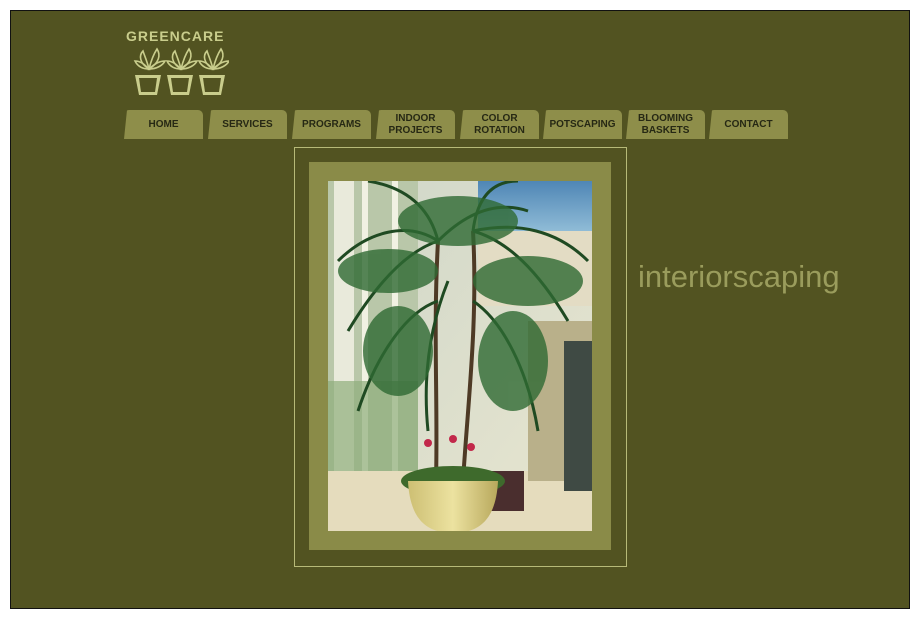  What do you see at coordinates (247, 124) in the screenshot?
I see `nav-tab-services: SERVICES` at bounding box center [247, 124].